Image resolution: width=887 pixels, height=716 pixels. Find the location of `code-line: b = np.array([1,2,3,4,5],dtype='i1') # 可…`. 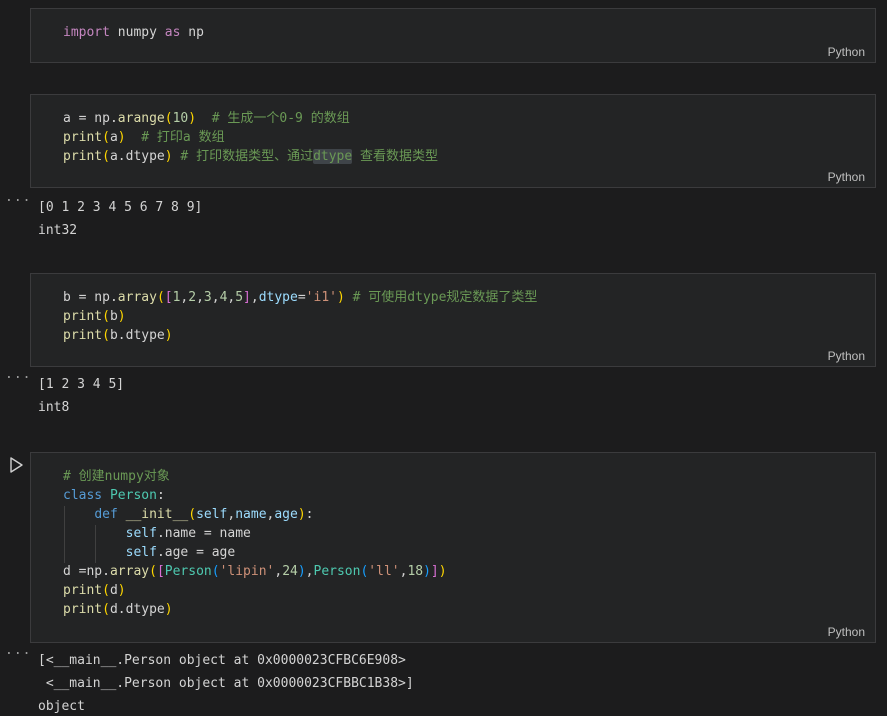

code-line: b = np.array([1,2,3,4,5],dtype='i1') # 可… is located at coordinates (300, 297).